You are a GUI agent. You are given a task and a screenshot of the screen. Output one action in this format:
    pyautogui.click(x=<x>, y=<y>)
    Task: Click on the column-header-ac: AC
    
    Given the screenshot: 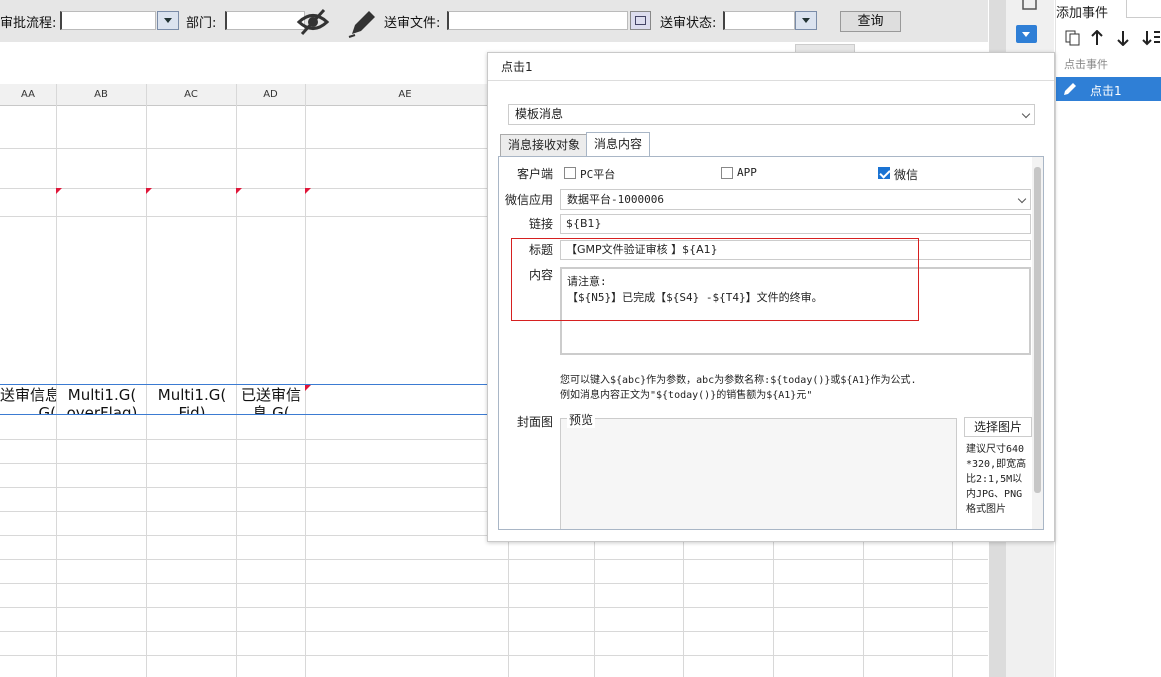 What is the action you would take?
    pyautogui.click(x=191, y=95)
    